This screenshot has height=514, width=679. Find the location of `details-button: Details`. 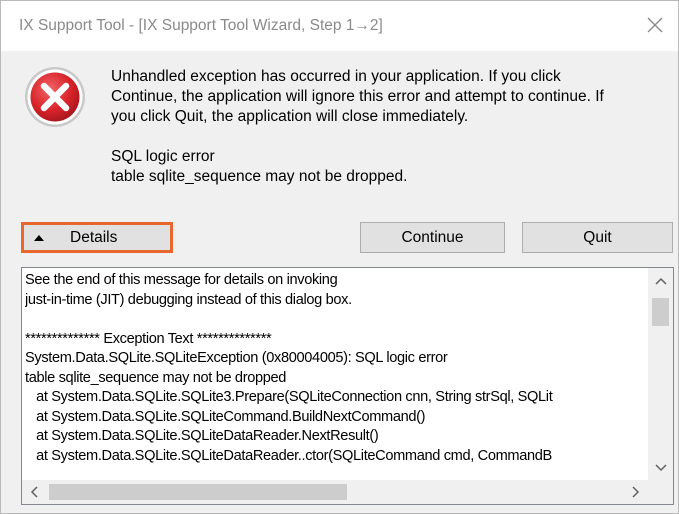

details-button: Details is located at coordinates (97, 237).